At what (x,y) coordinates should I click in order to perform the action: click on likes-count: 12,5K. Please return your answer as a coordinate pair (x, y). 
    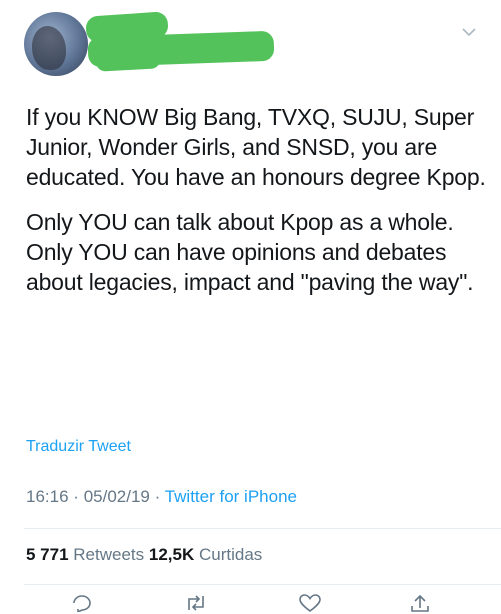
    Looking at the image, I should click on (171, 554).